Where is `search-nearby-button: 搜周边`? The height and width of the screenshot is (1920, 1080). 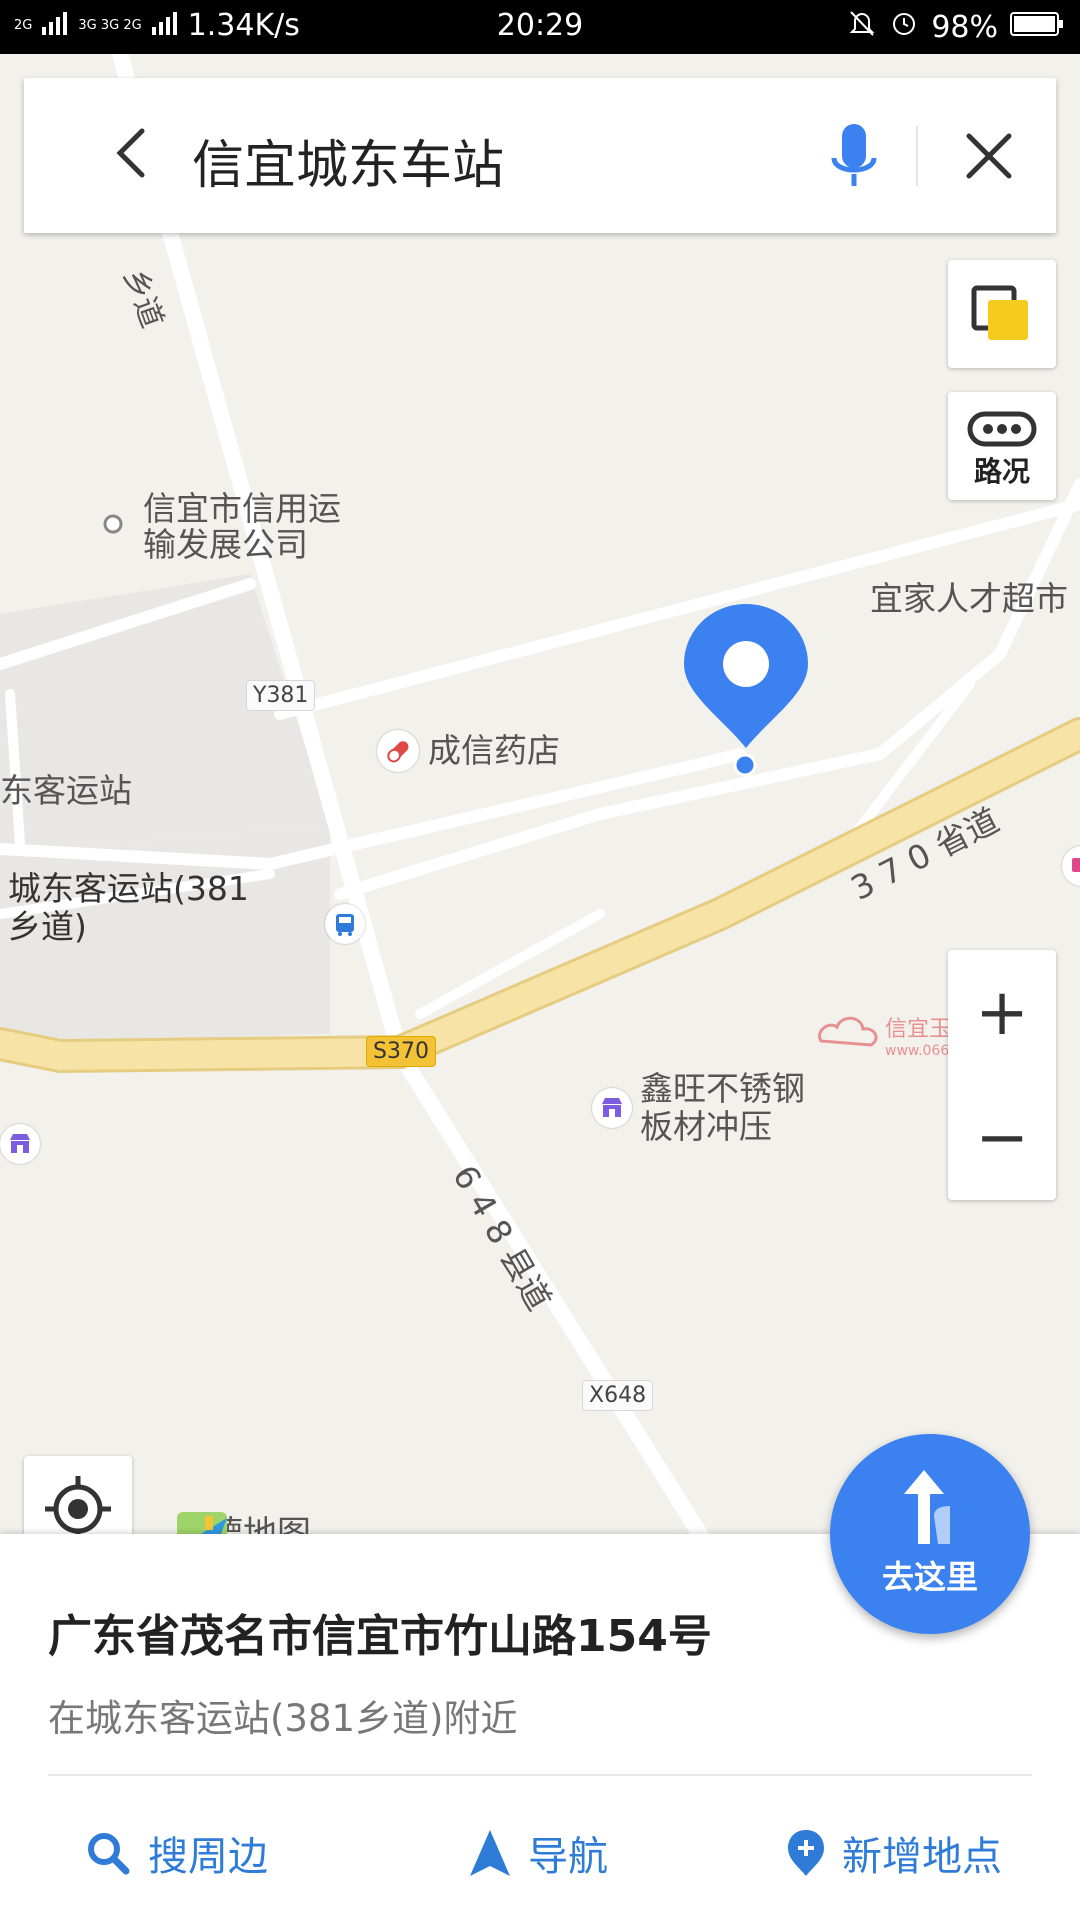
search-nearby-button: 搜周边 is located at coordinates (176, 1853).